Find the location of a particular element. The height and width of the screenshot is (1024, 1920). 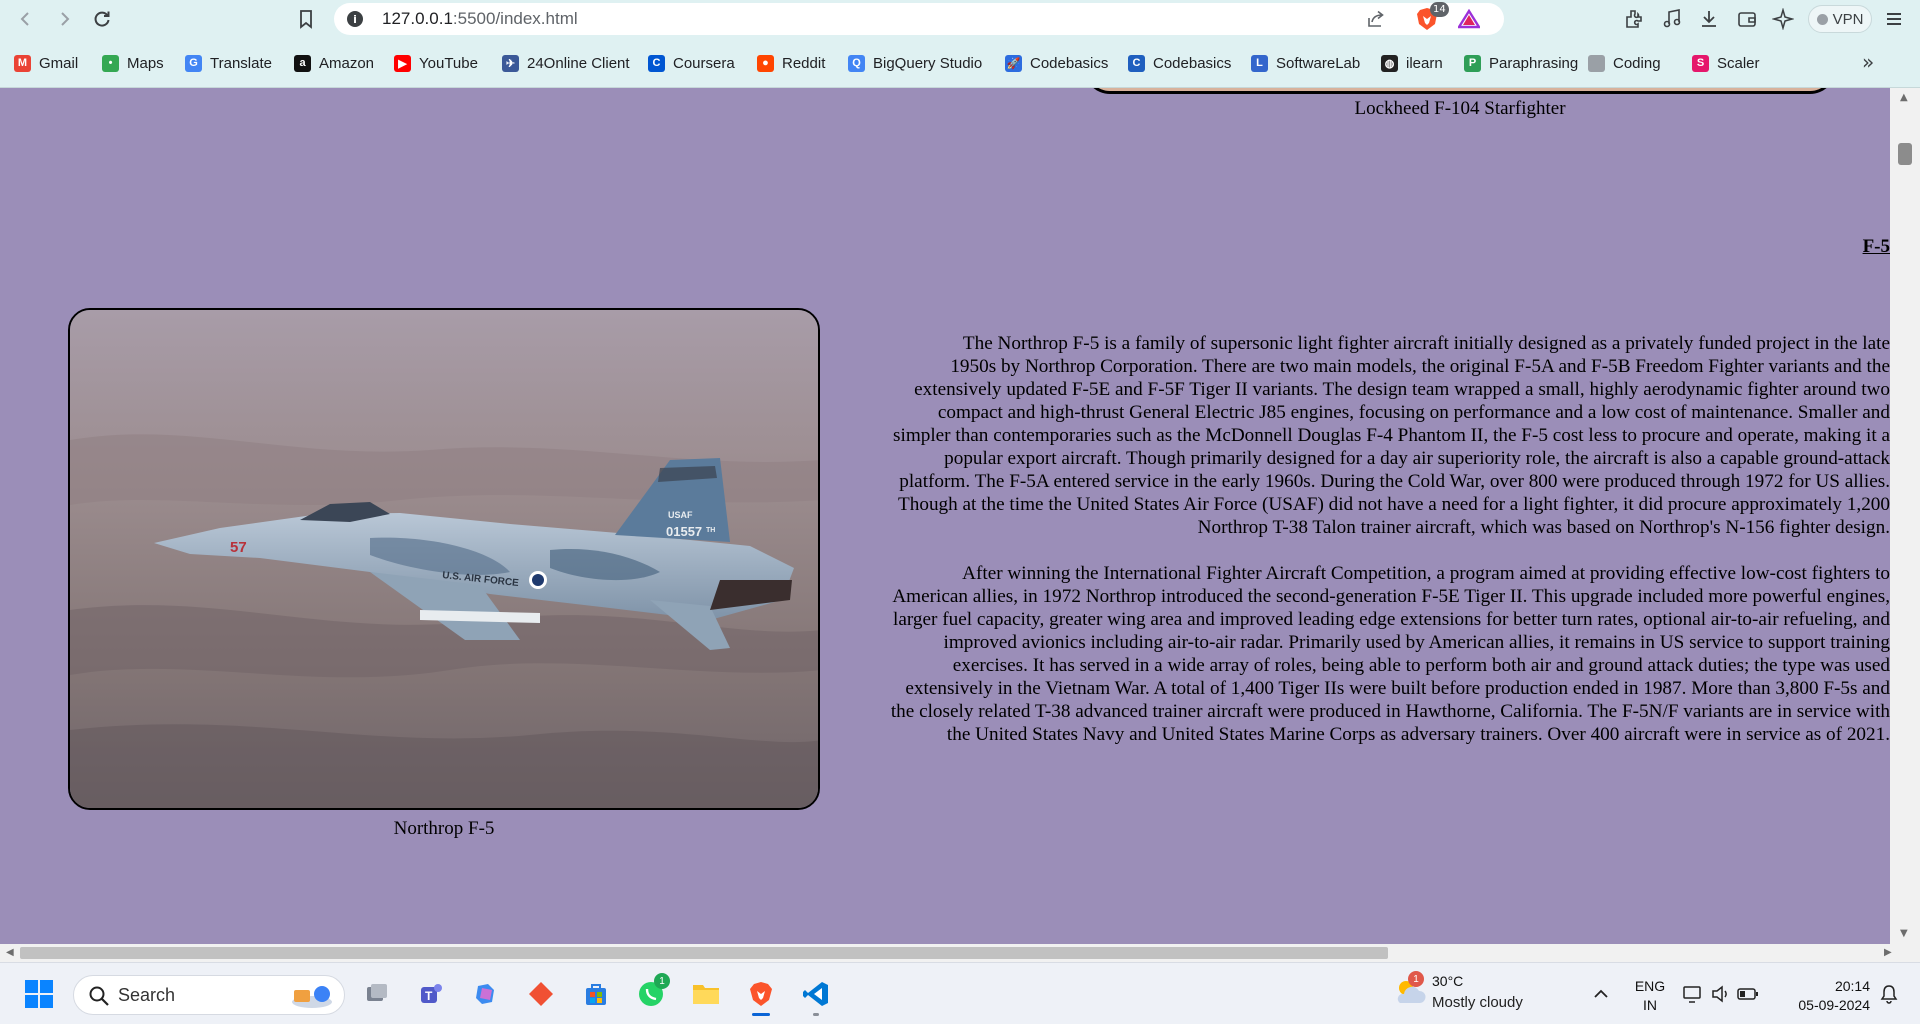

scroll-up-arrow-icon: ▲ is located at coordinates (1904, 97).